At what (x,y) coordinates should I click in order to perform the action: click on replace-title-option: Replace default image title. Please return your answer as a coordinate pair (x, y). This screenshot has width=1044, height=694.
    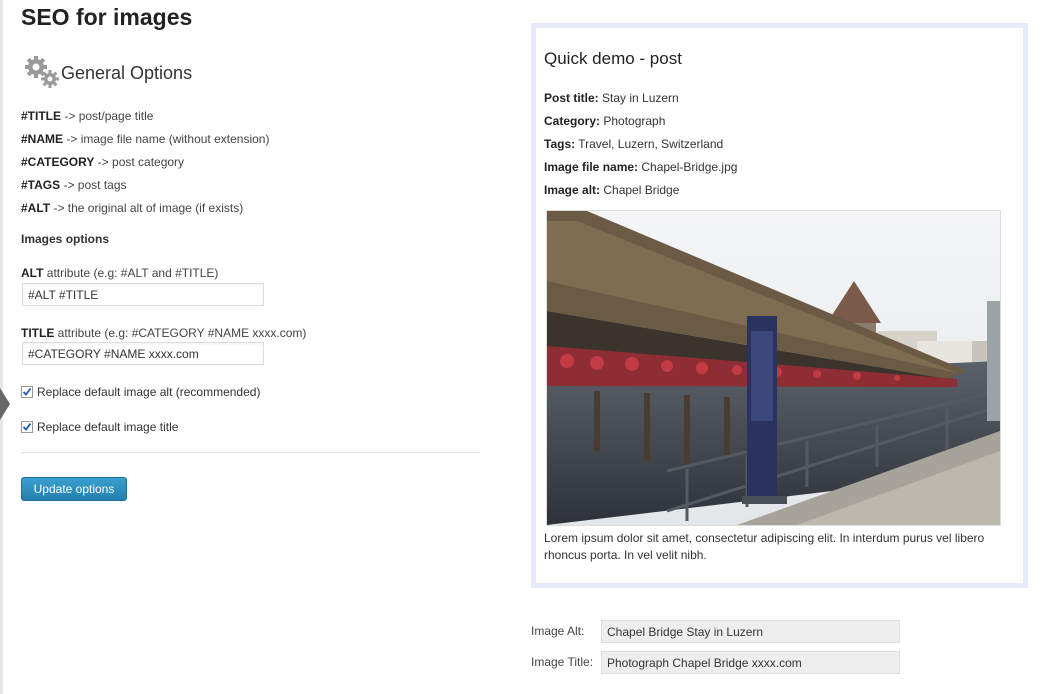
    Looking at the image, I should click on (99, 427).